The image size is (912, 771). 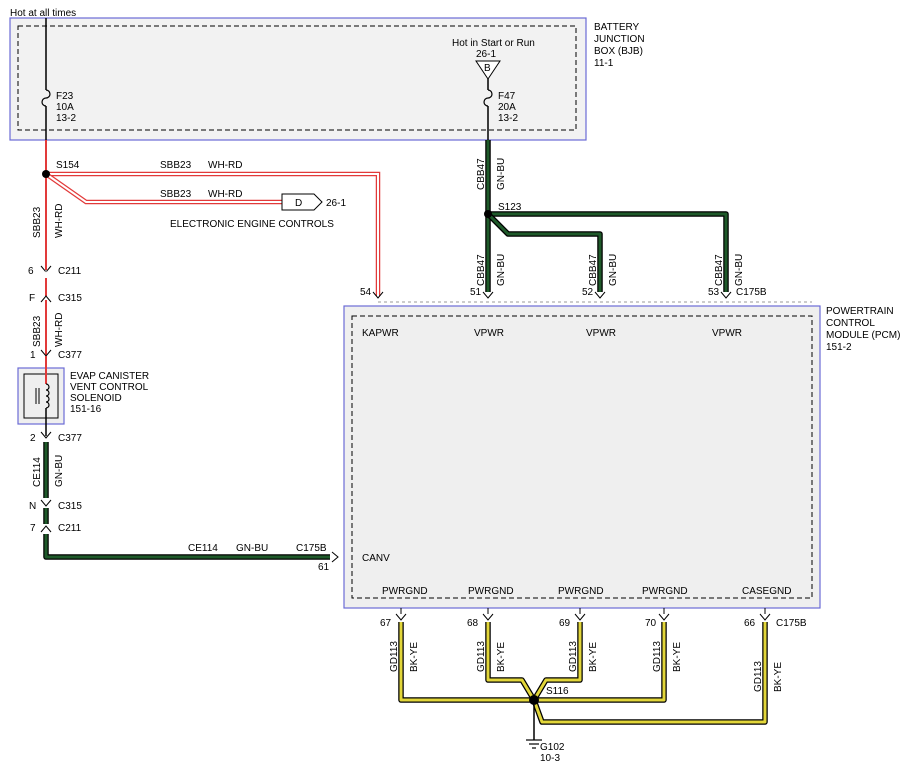 What do you see at coordinates (607, 216) in the screenshot?
I see `cbb47-wires` at bounding box center [607, 216].